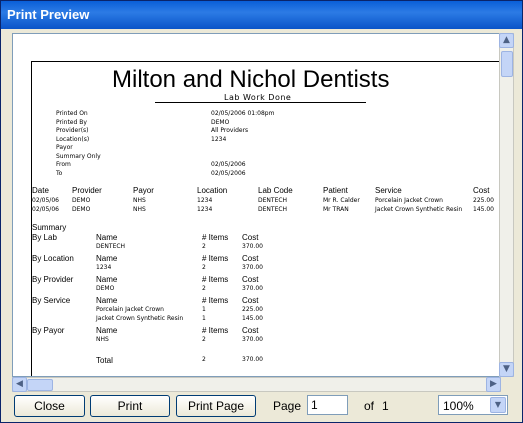 This screenshot has width=523, height=423. I want to click on param-label: From, so click(63, 164).